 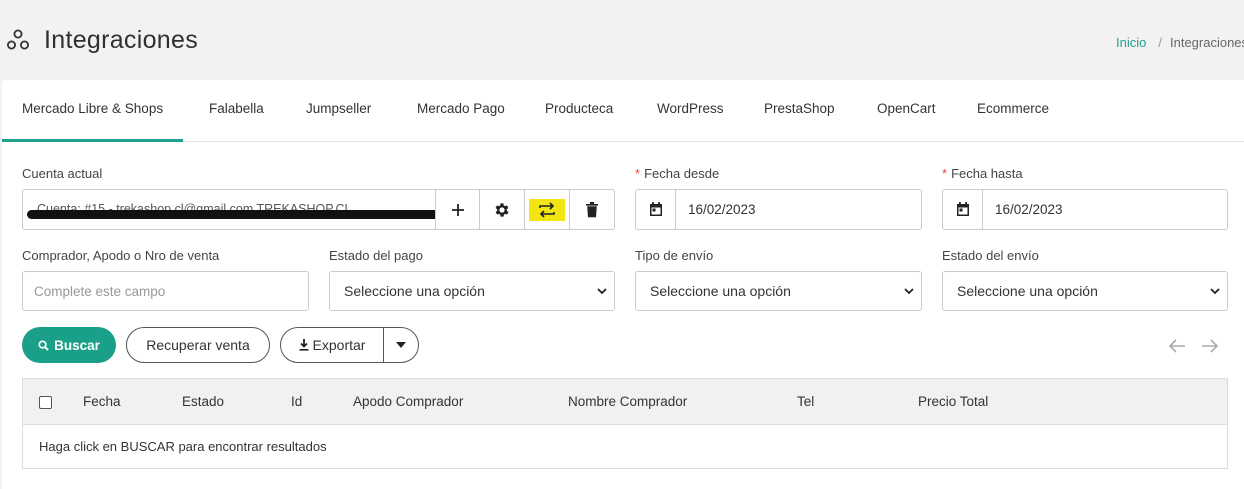 I want to click on search-button: Buscar, so click(x=69, y=345).